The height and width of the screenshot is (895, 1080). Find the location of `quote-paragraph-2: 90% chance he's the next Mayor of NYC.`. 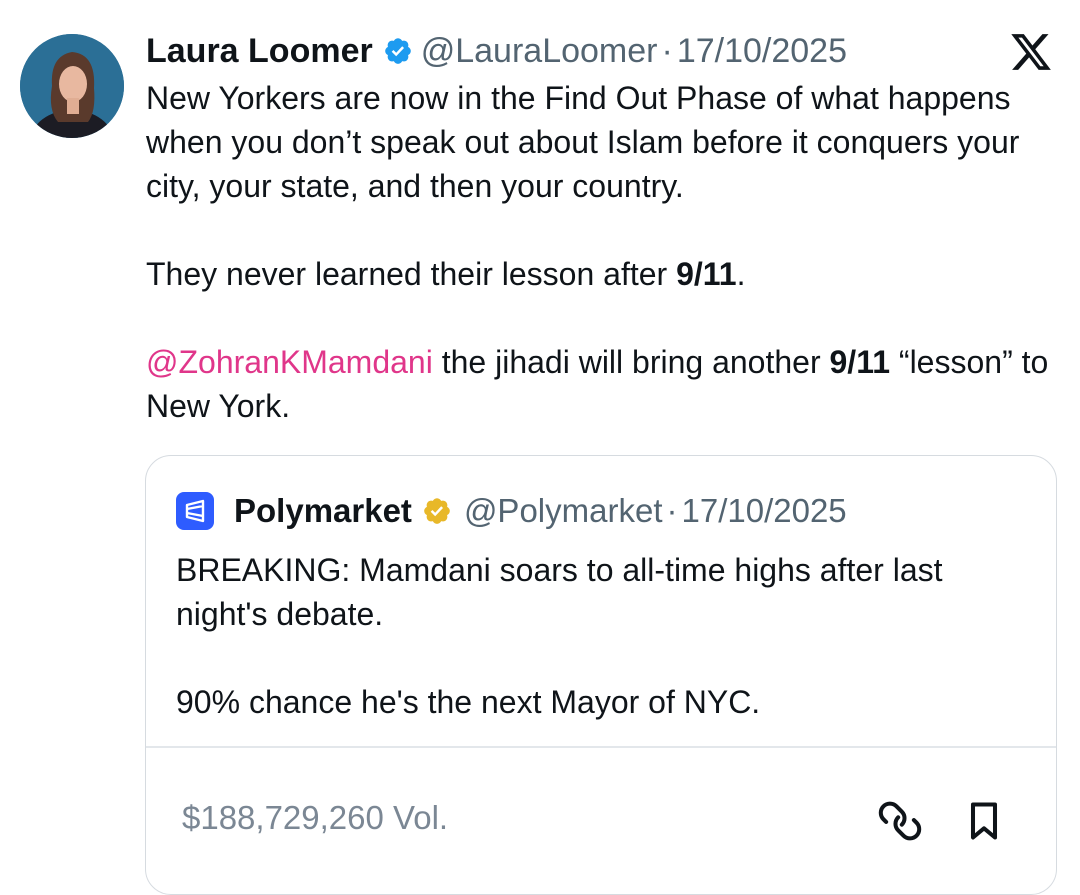

quote-paragraph-2: 90% chance he's the next Mayor of NYC. is located at coordinates (468, 702).